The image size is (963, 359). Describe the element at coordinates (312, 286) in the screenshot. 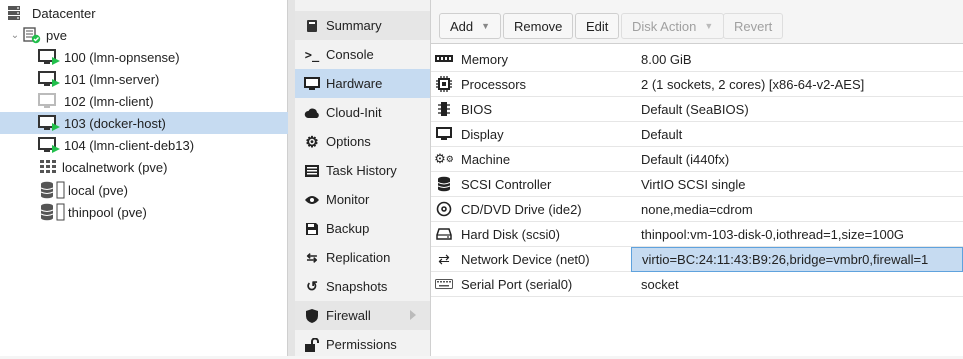

I see `history-icon: ↺` at that location.